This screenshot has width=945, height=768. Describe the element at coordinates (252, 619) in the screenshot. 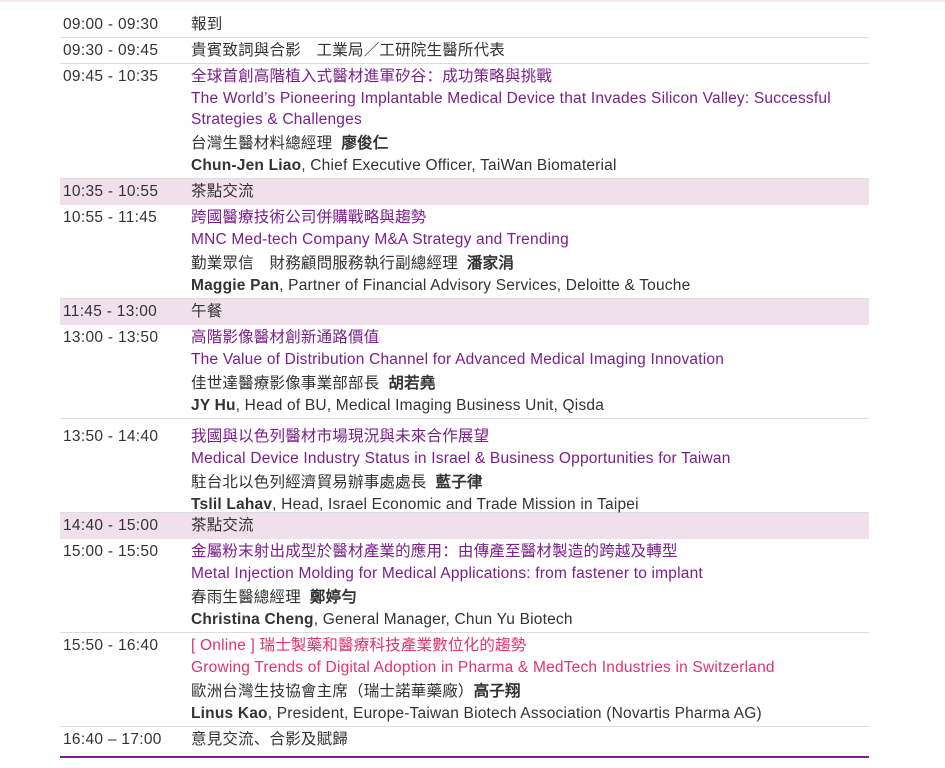

I see `speaker-name-en: Christina Cheng` at that location.